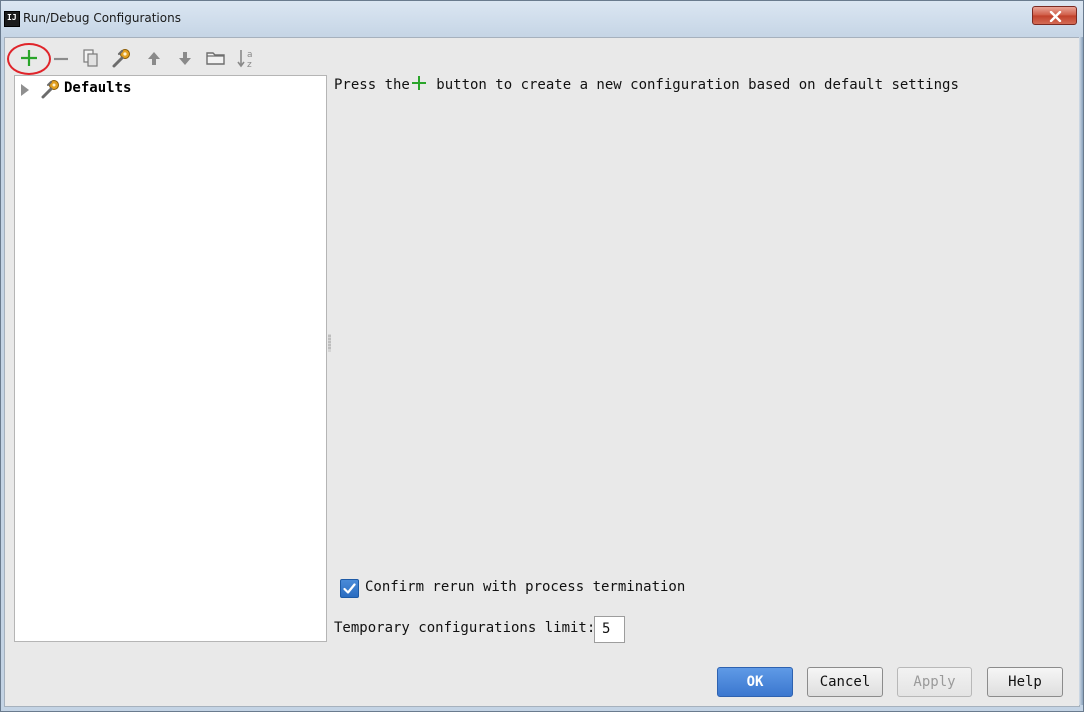  I want to click on tree-item-label: Defaults, so click(98, 88).